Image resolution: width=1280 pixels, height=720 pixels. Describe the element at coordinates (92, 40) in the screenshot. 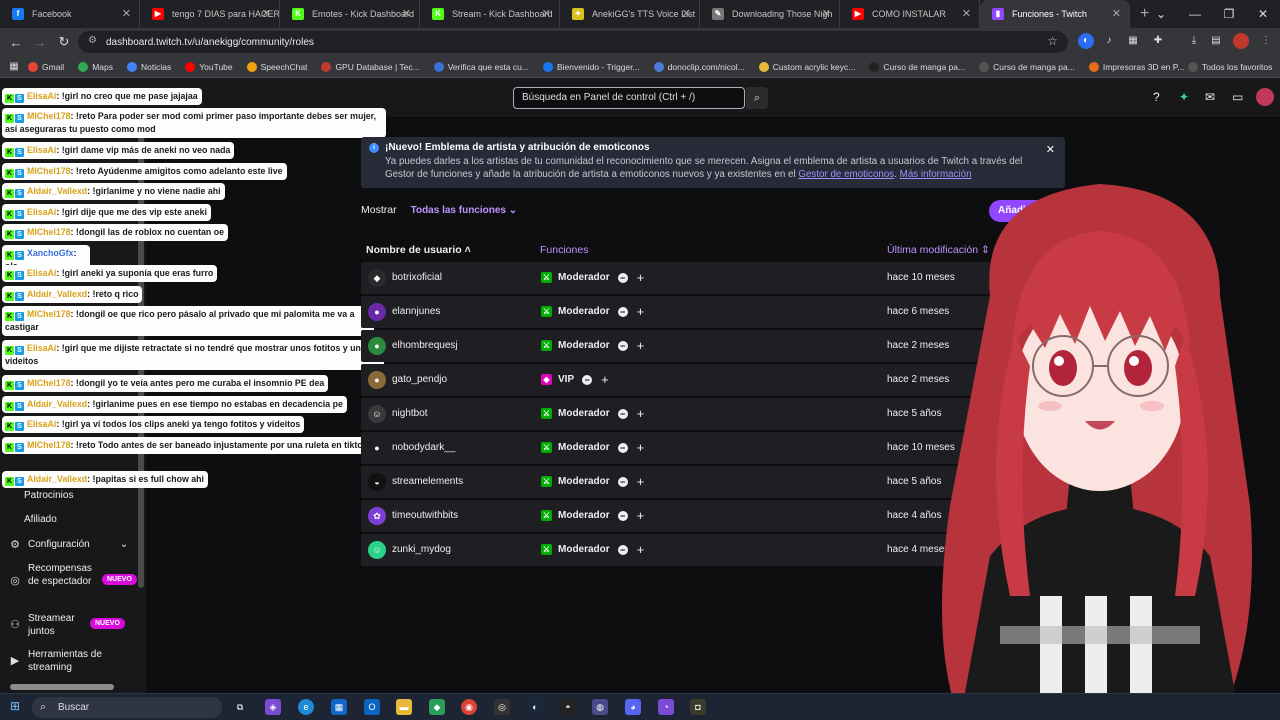

I see `site-info-icon: ⚙` at that location.